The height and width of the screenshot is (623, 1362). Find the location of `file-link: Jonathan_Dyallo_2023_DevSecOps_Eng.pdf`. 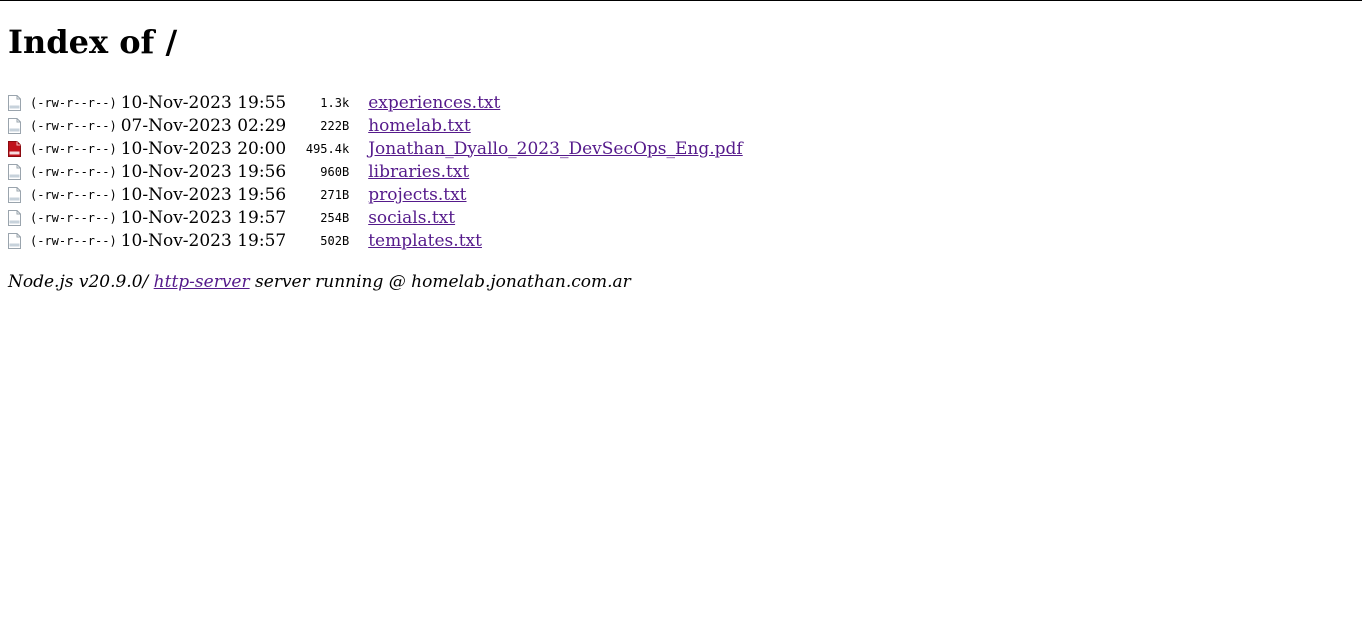

file-link: Jonathan_Dyallo_2023_DevSecOps_Eng.pdf is located at coordinates (555, 149).